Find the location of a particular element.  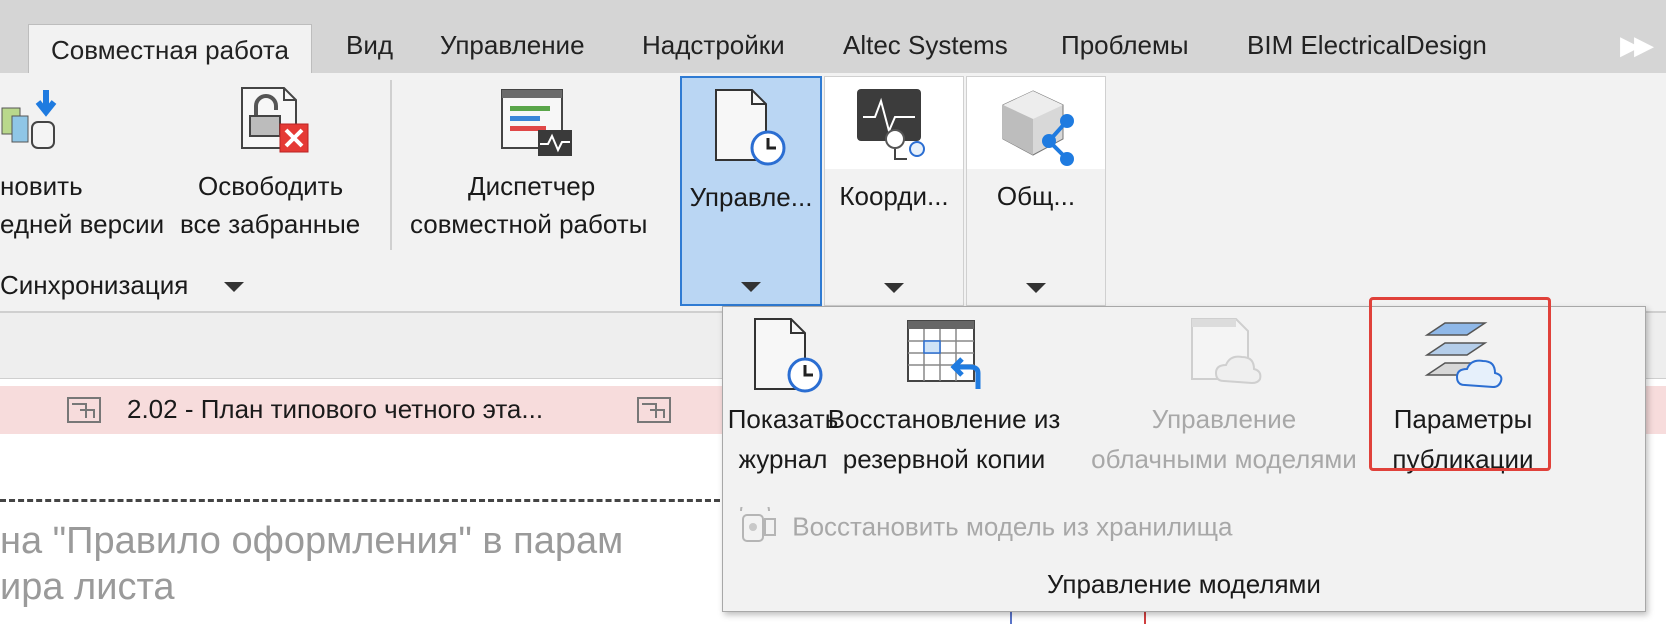

update-latest-label-line2: едней версии is located at coordinates (82, 224).